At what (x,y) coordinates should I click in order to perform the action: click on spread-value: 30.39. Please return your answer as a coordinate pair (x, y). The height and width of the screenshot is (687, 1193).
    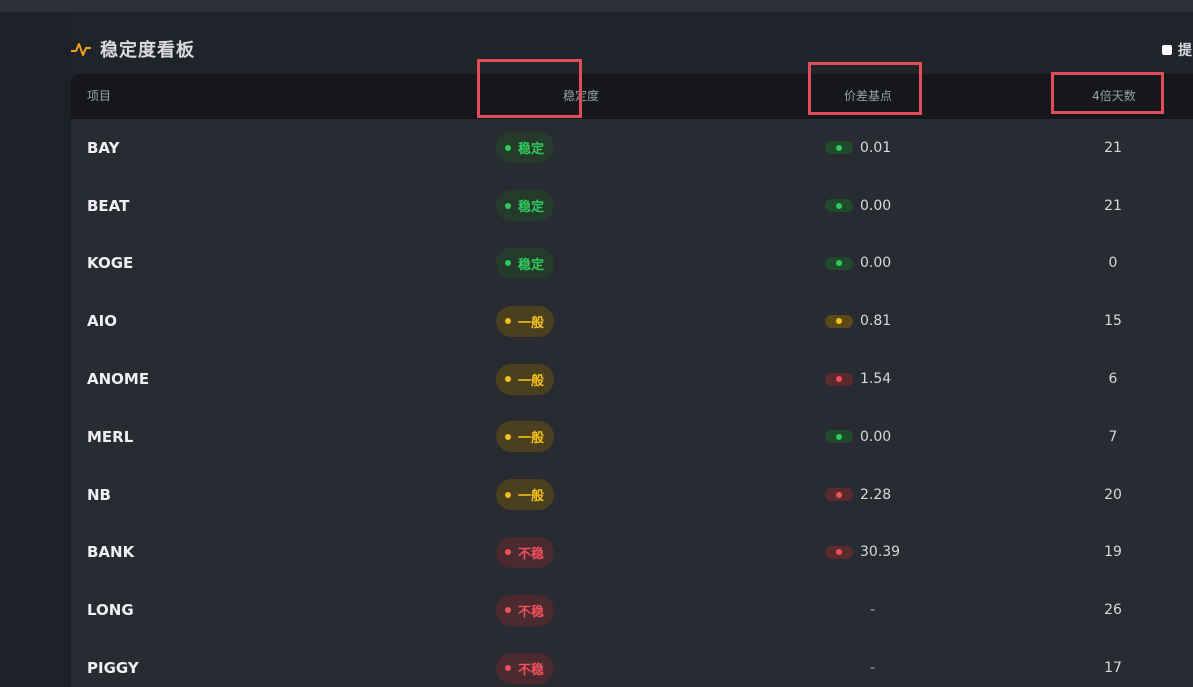
    Looking at the image, I should click on (880, 552).